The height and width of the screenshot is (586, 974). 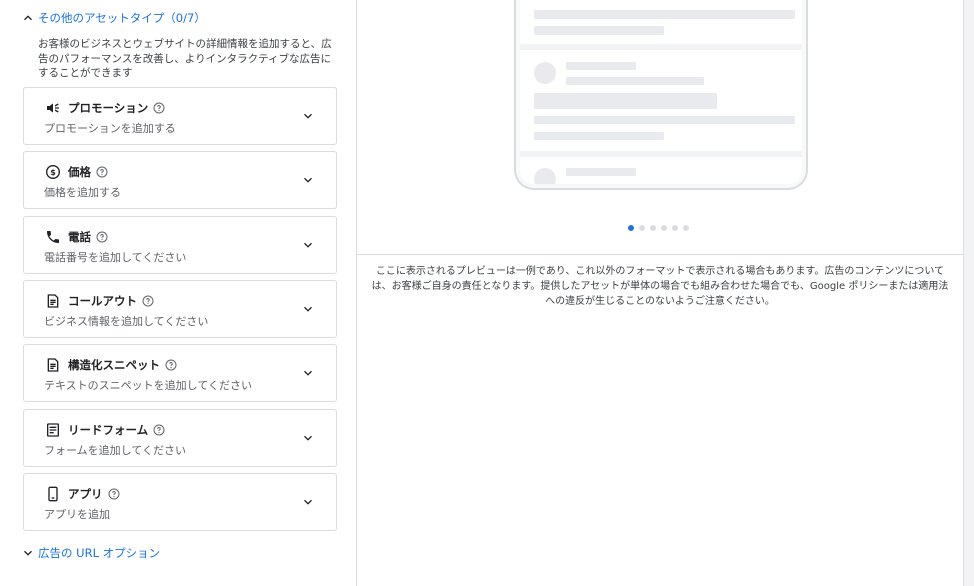 What do you see at coordinates (180, 502) in the screenshot?
I see `asset-card-app: アプリ アプリを追加` at bounding box center [180, 502].